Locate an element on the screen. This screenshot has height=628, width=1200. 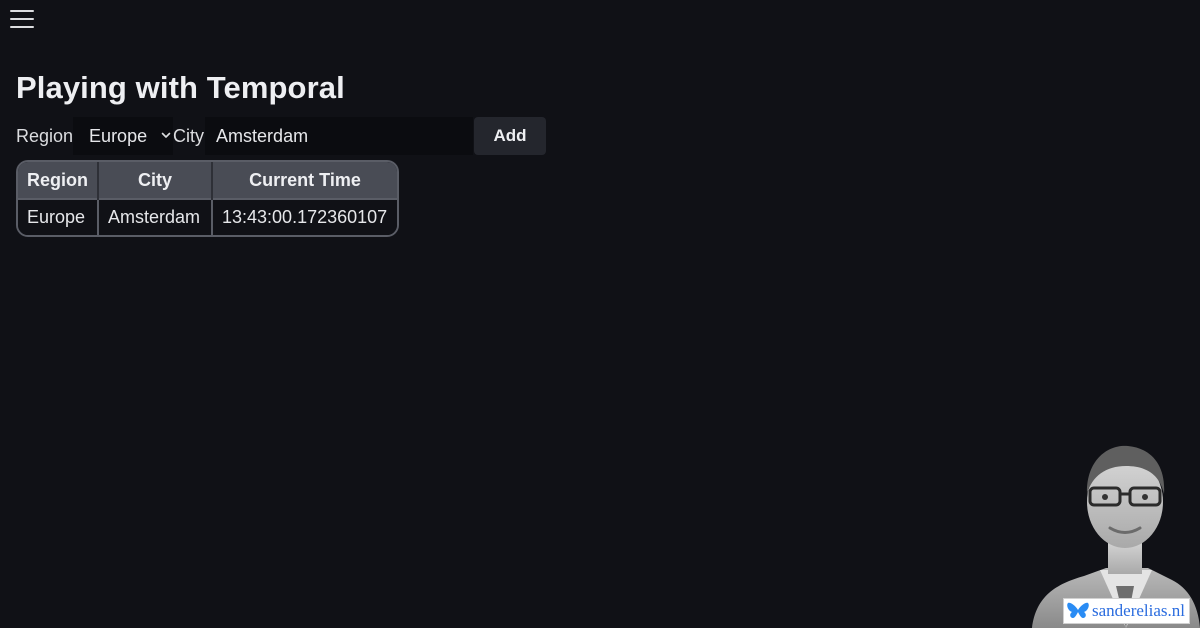
table-row: Europe Amsterdam 13:43:00.172360107 is located at coordinates (207, 216).